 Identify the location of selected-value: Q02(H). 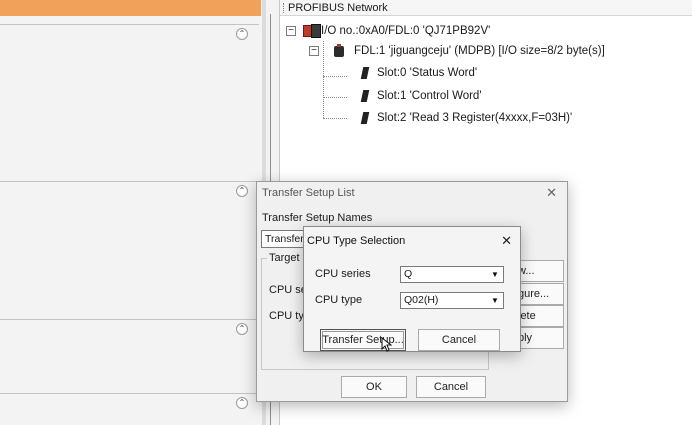
(421, 300).